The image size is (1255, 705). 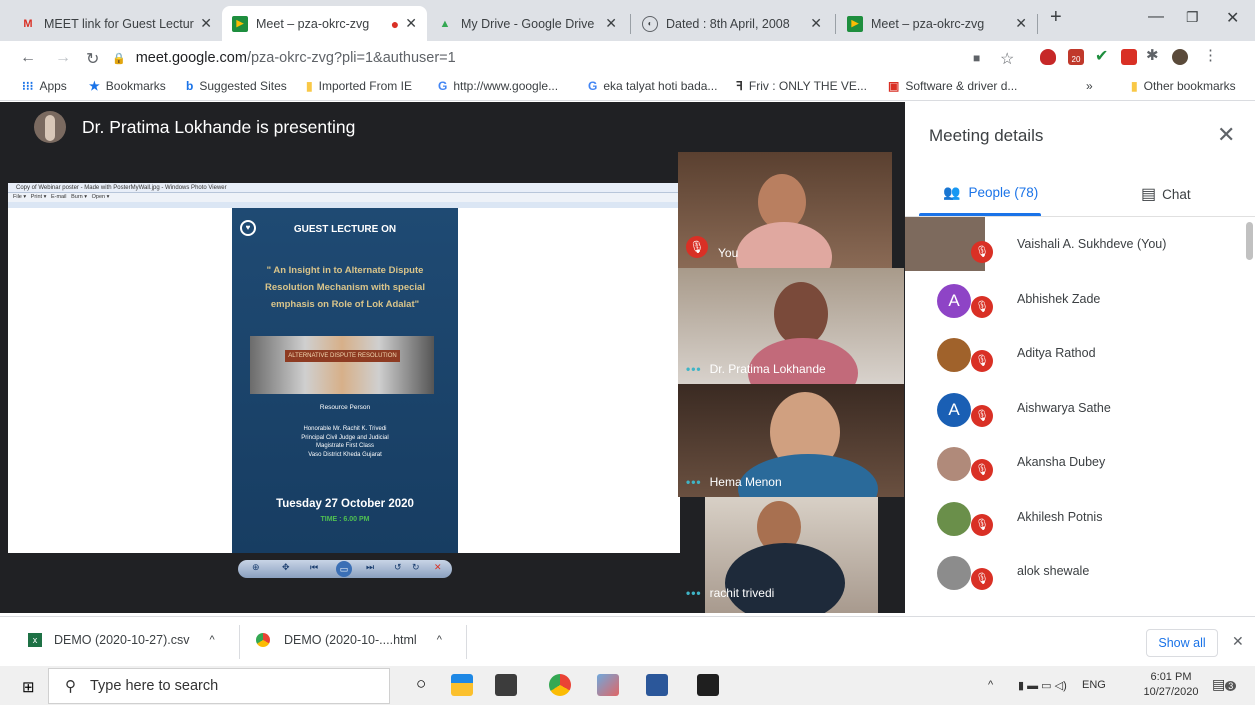 I want to click on tab-chat: ▤ Chat, so click(x=1166, y=194).